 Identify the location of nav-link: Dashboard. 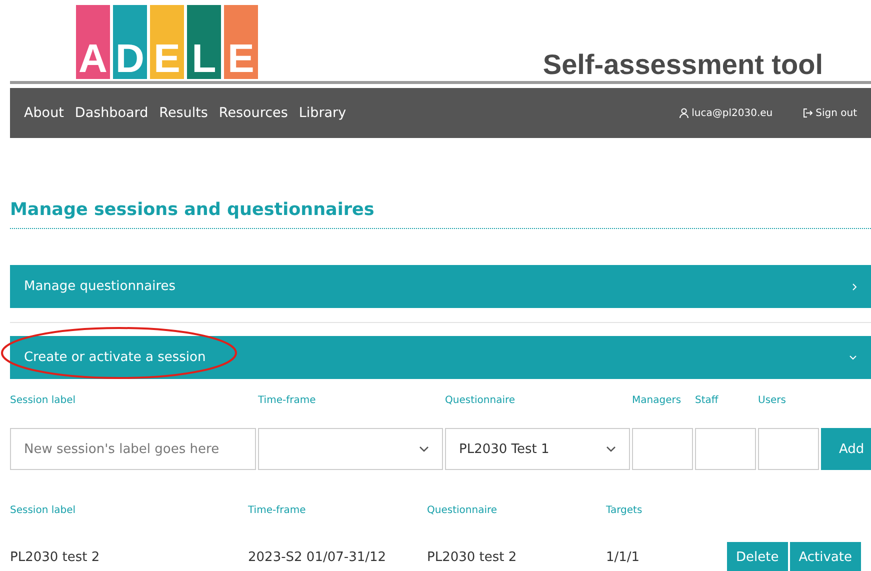
(111, 113).